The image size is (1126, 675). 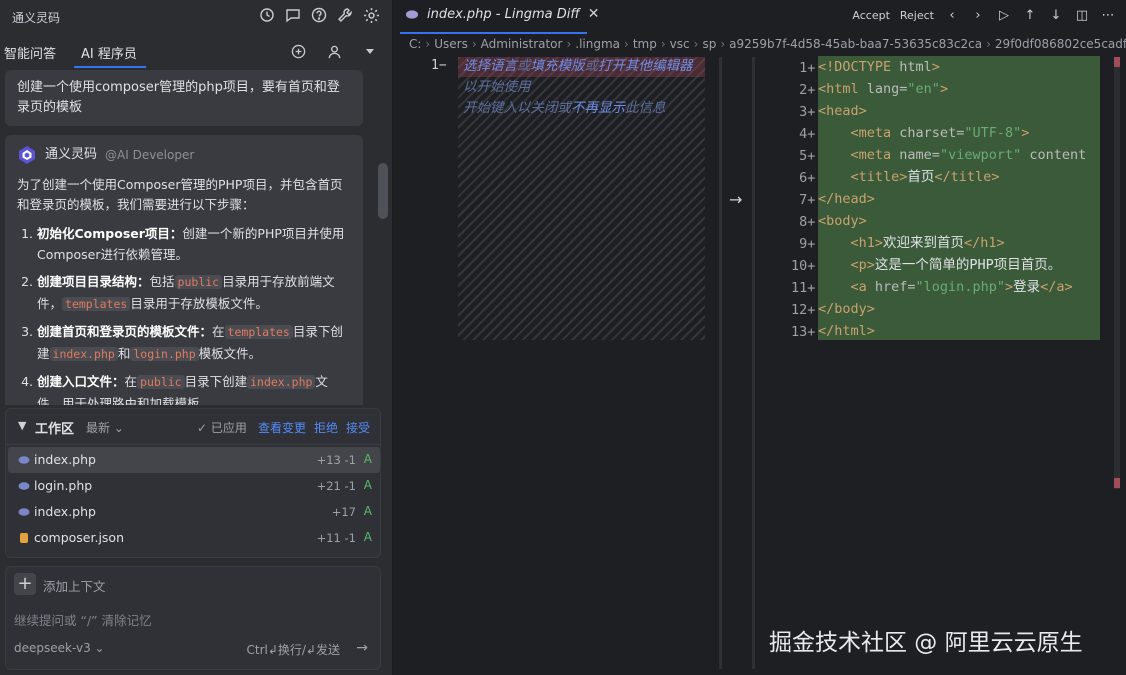 I want to click on hint-text: 或, so click(x=524, y=66).